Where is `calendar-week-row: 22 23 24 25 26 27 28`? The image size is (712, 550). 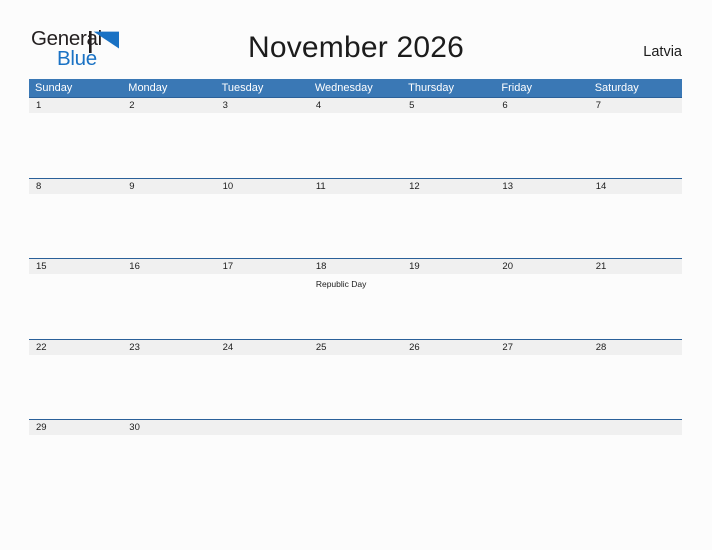
calendar-week-row: 22 23 24 25 26 27 28 is located at coordinates (355, 379).